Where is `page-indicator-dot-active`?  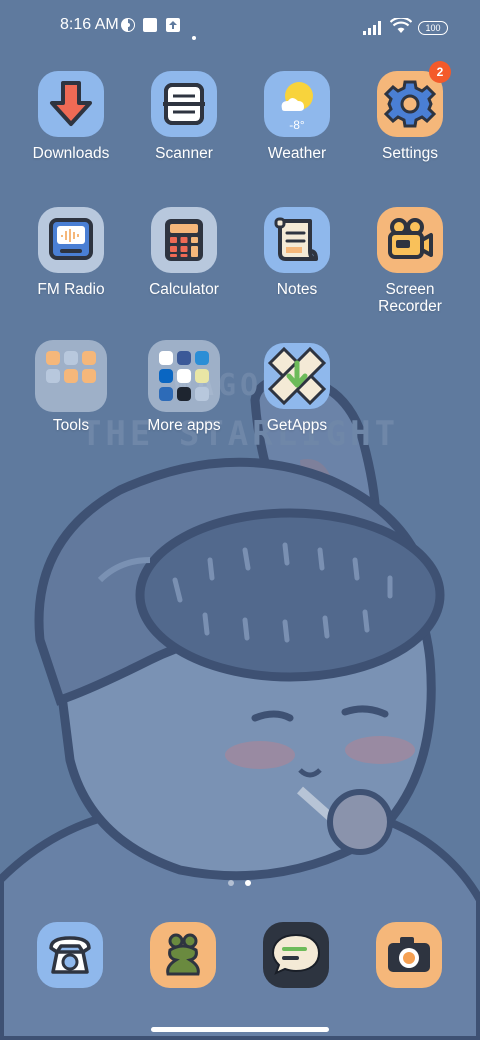 page-indicator-dot-active is located at coordinates (248, 883).